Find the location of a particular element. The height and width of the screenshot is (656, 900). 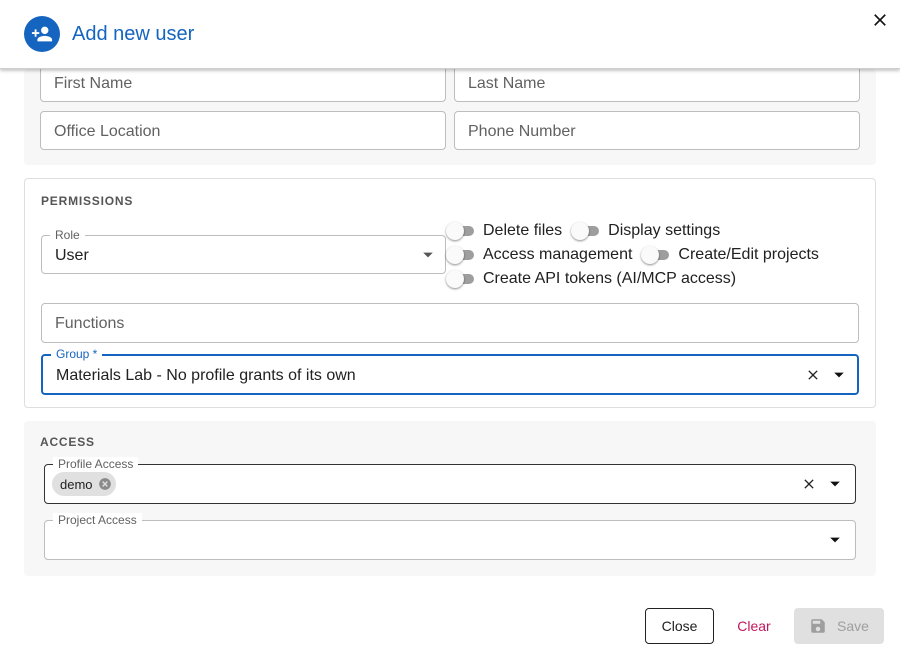

person-add-icon is located at coordinates (42, 34).